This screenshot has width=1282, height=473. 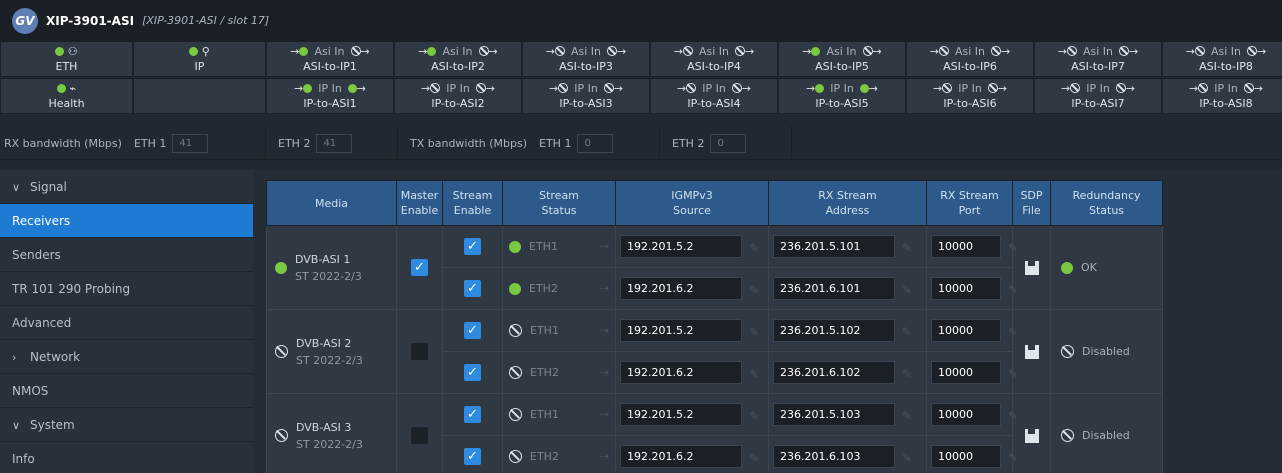 What do you see at coordinates (126, 357) in the screenshot?
I see `sidebar-item-network: › Network` at bounding box center [126, 357].